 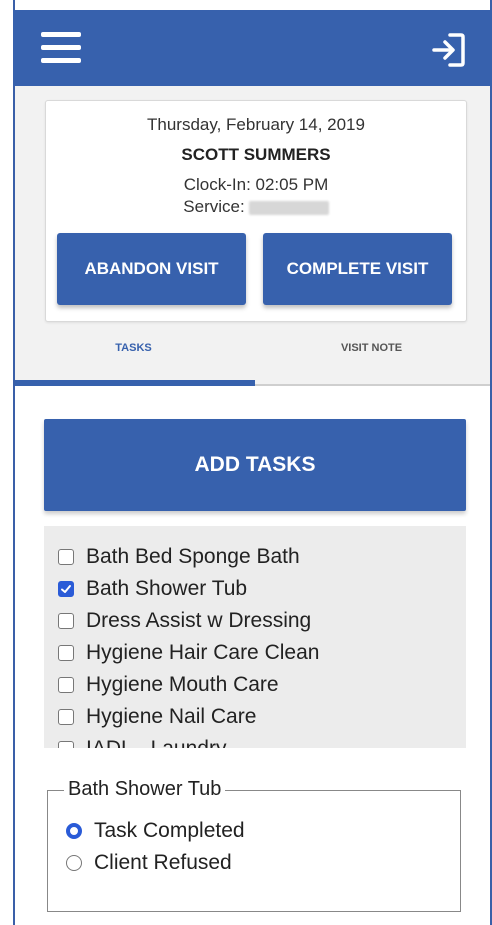 I want to click on task-item: IADL - Laundry, so click(x=142, y=741).